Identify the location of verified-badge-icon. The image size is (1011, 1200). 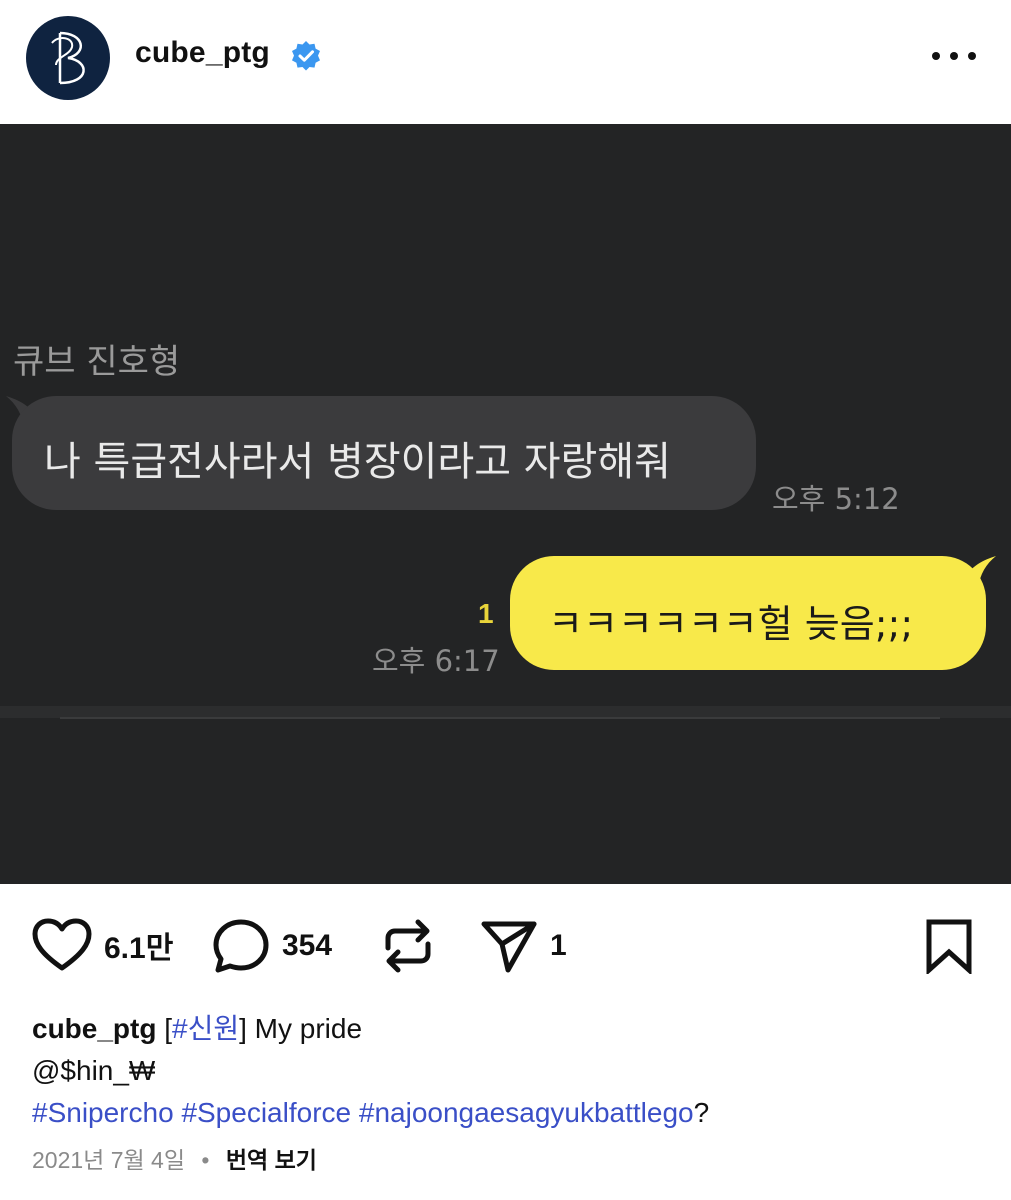
(306, 56).